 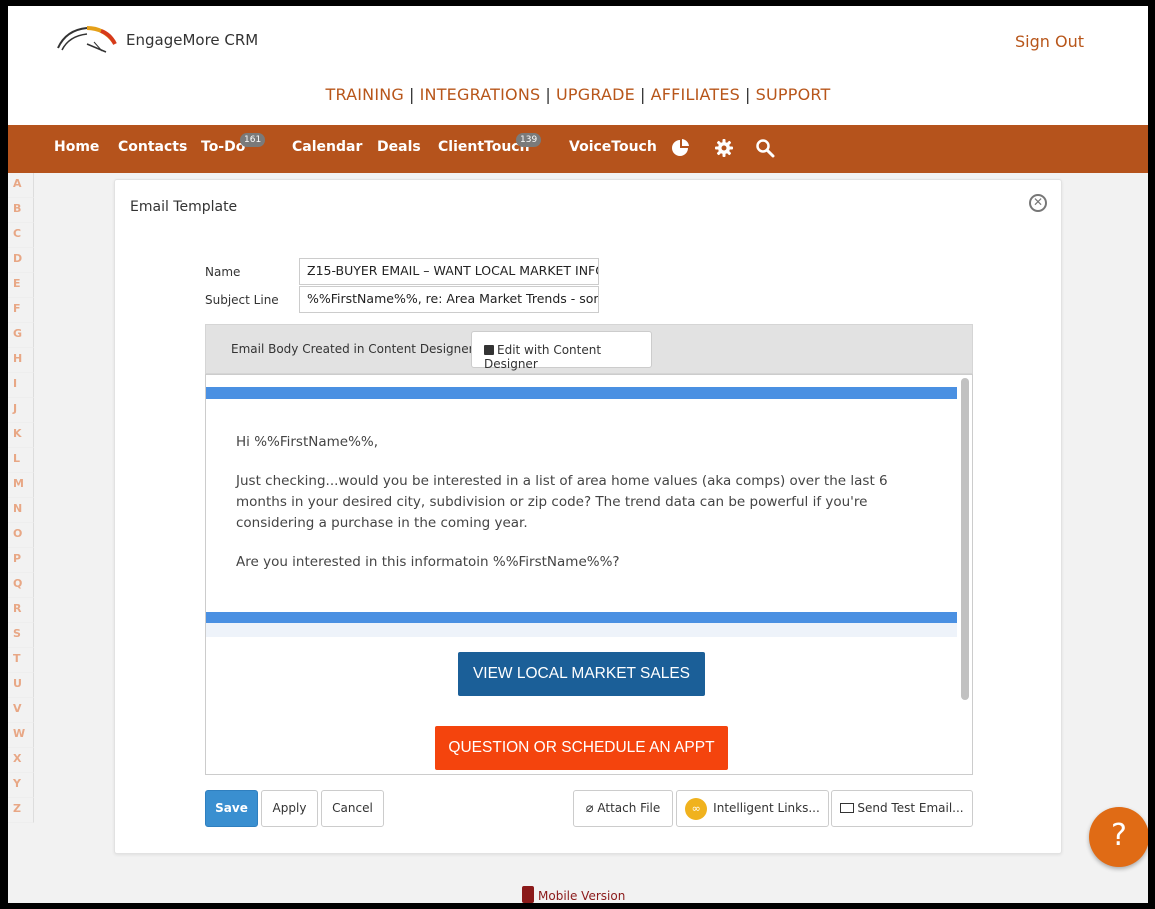 I want to click on alpha-filter-d: D, so click(x=21, y=260).